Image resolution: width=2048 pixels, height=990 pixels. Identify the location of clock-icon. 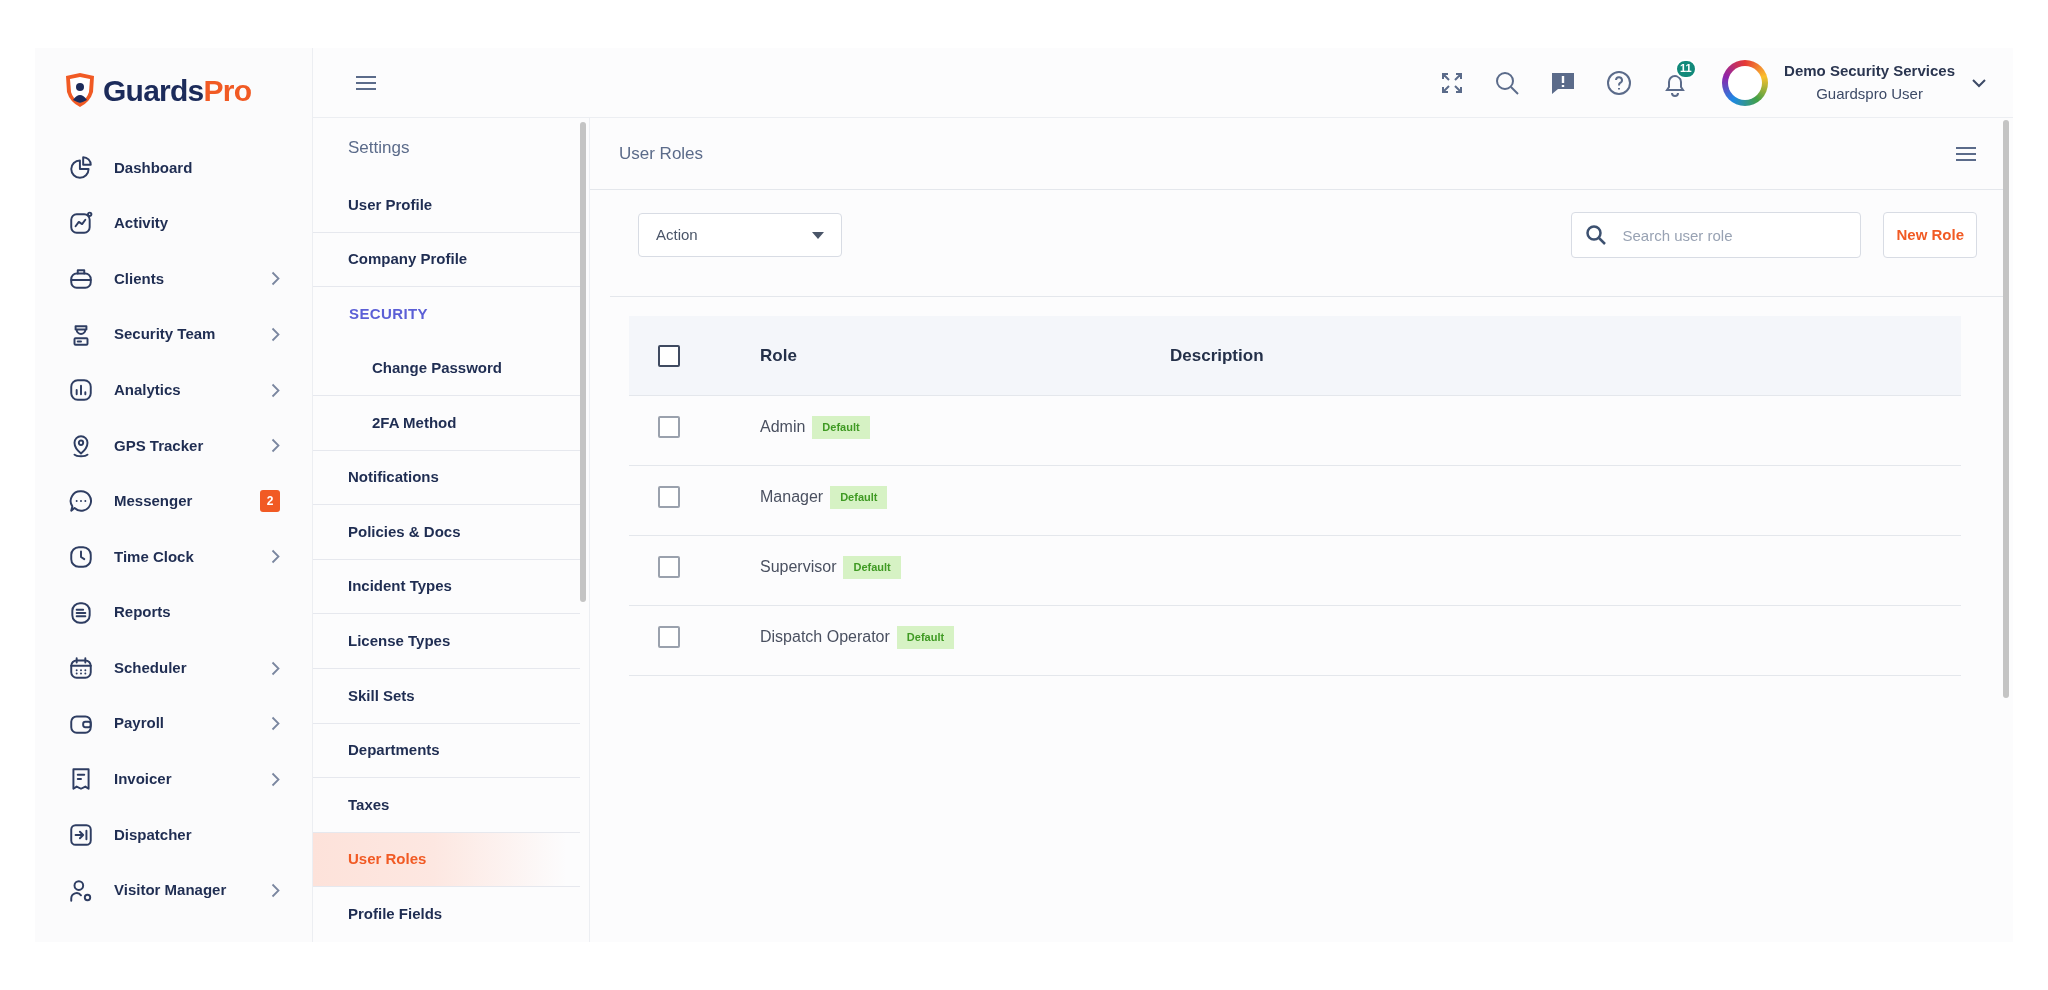
(81, 556).